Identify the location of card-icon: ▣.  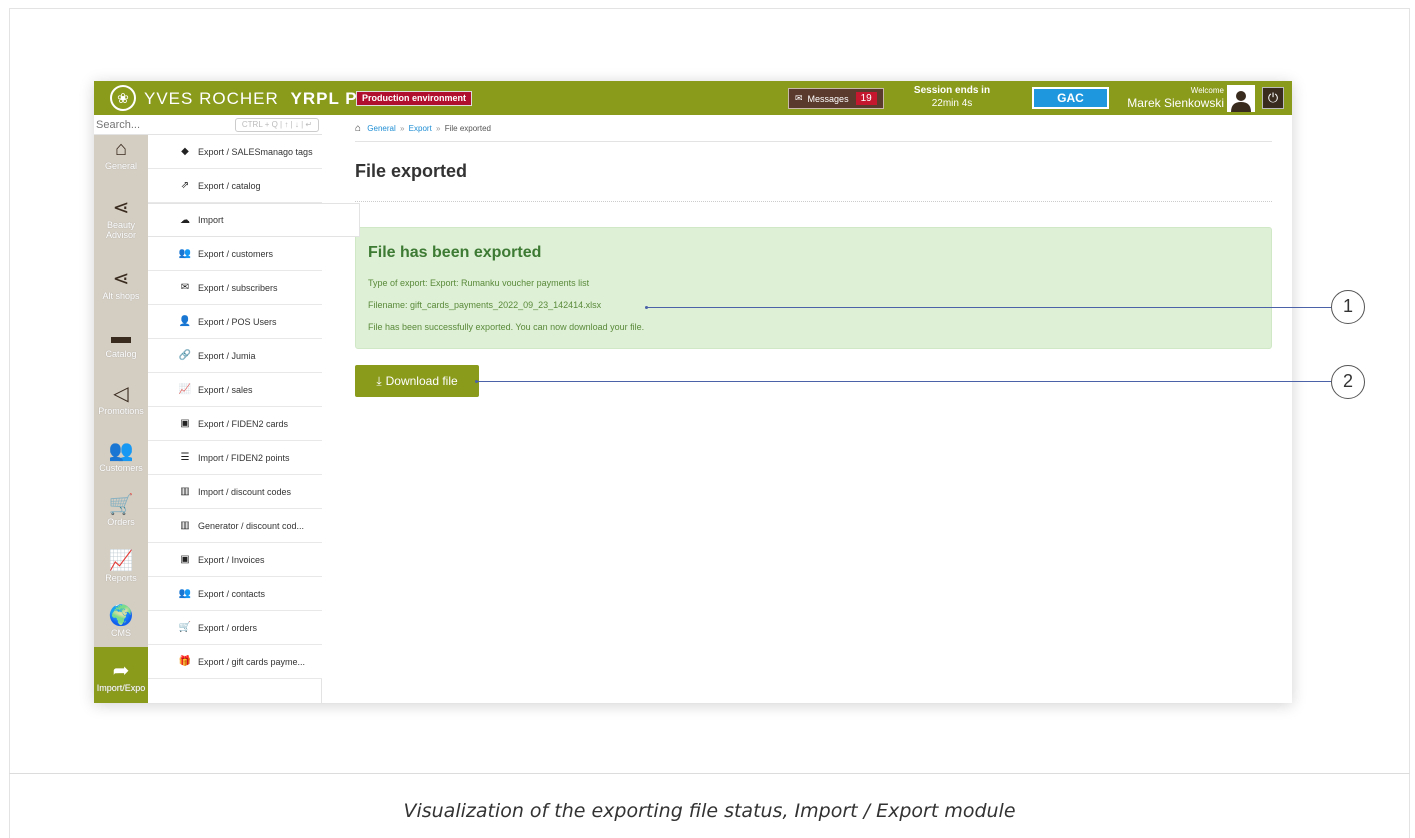
(185, 423).